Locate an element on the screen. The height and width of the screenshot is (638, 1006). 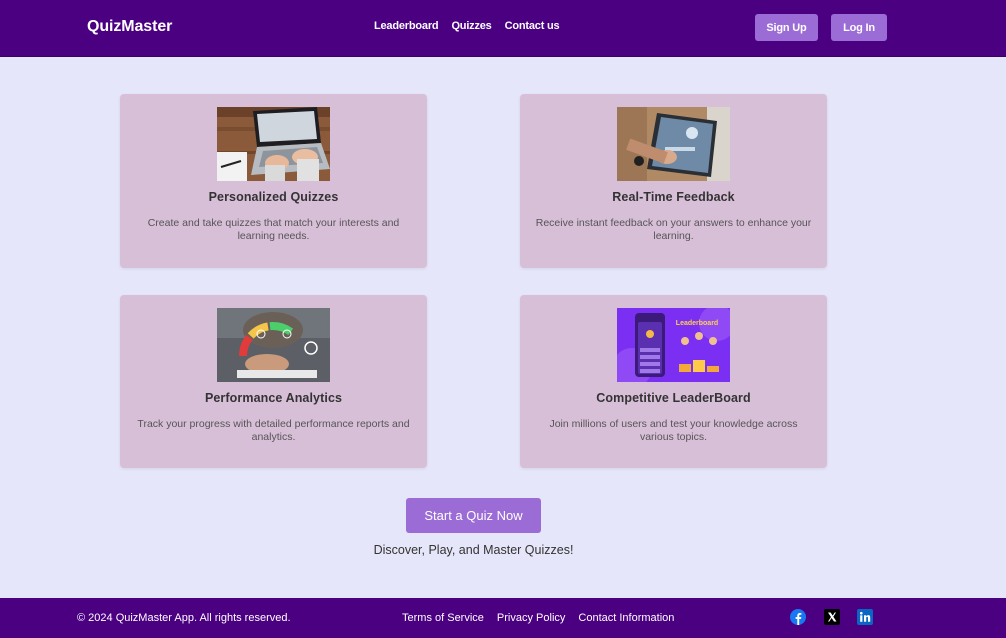
terms-of-service-link: Terms of Service is located at coordinates (443, 618).